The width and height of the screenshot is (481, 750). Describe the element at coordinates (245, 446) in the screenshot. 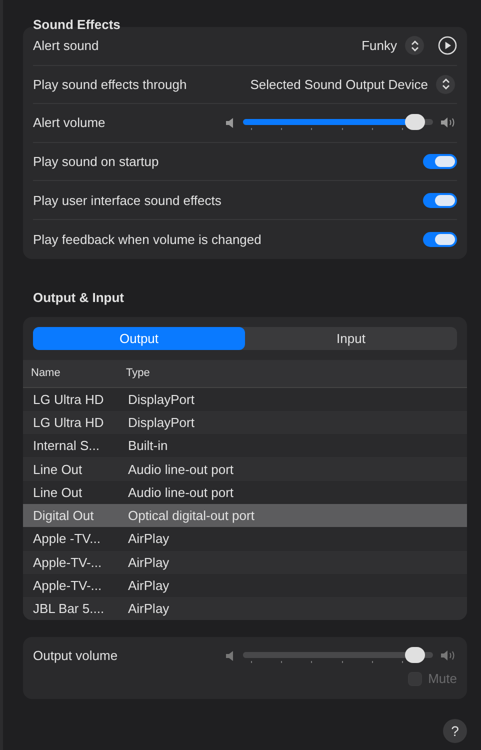

I see `device-row: Internal S... Built-in` at that location.